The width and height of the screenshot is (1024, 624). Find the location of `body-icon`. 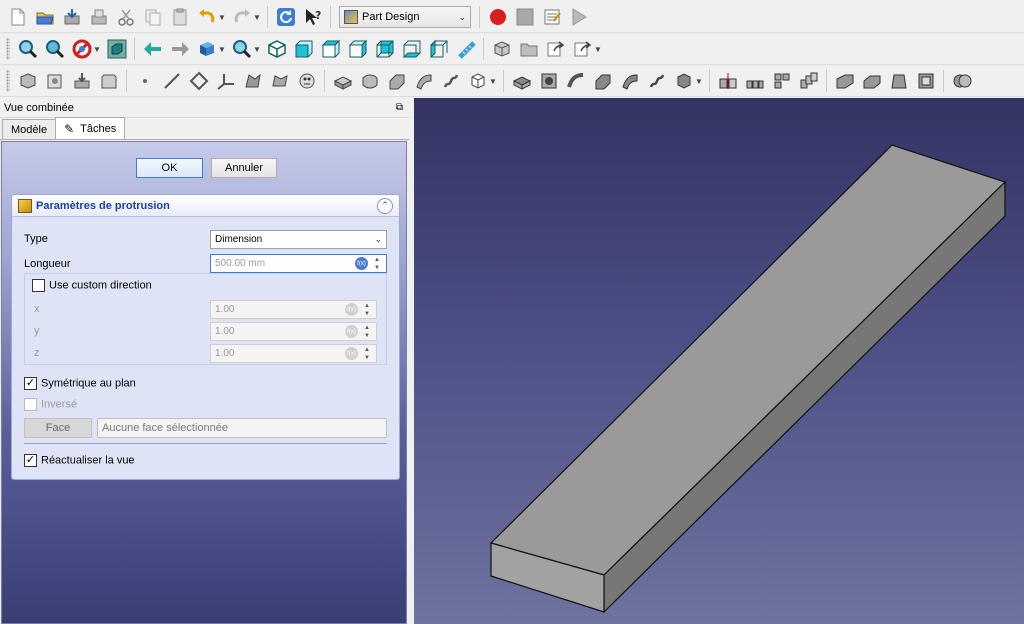

body-icon is located at coordinates (28, 81).